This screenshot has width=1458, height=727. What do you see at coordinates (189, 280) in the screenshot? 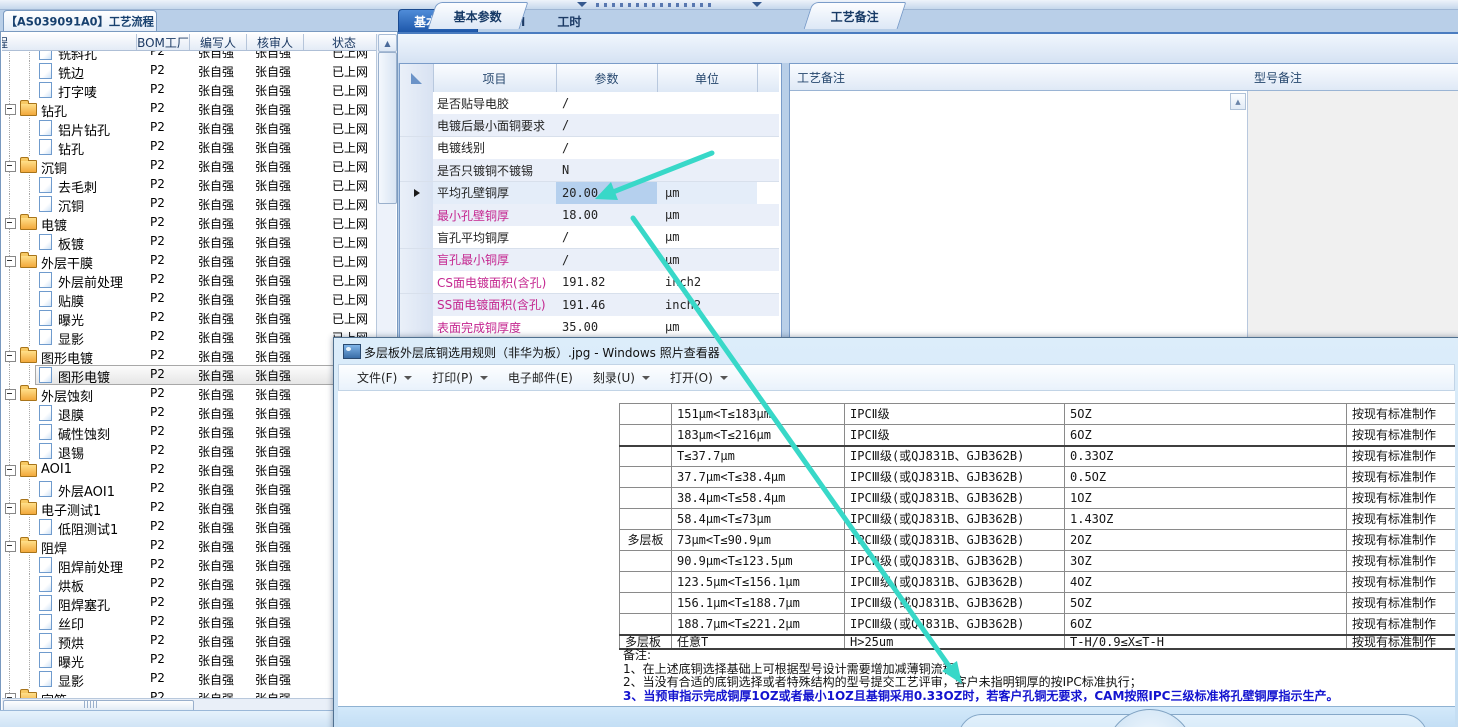
I see `tree-row: 外层前处理 P2 张自强 张自强 已上网` at bounding box center [189, 280].